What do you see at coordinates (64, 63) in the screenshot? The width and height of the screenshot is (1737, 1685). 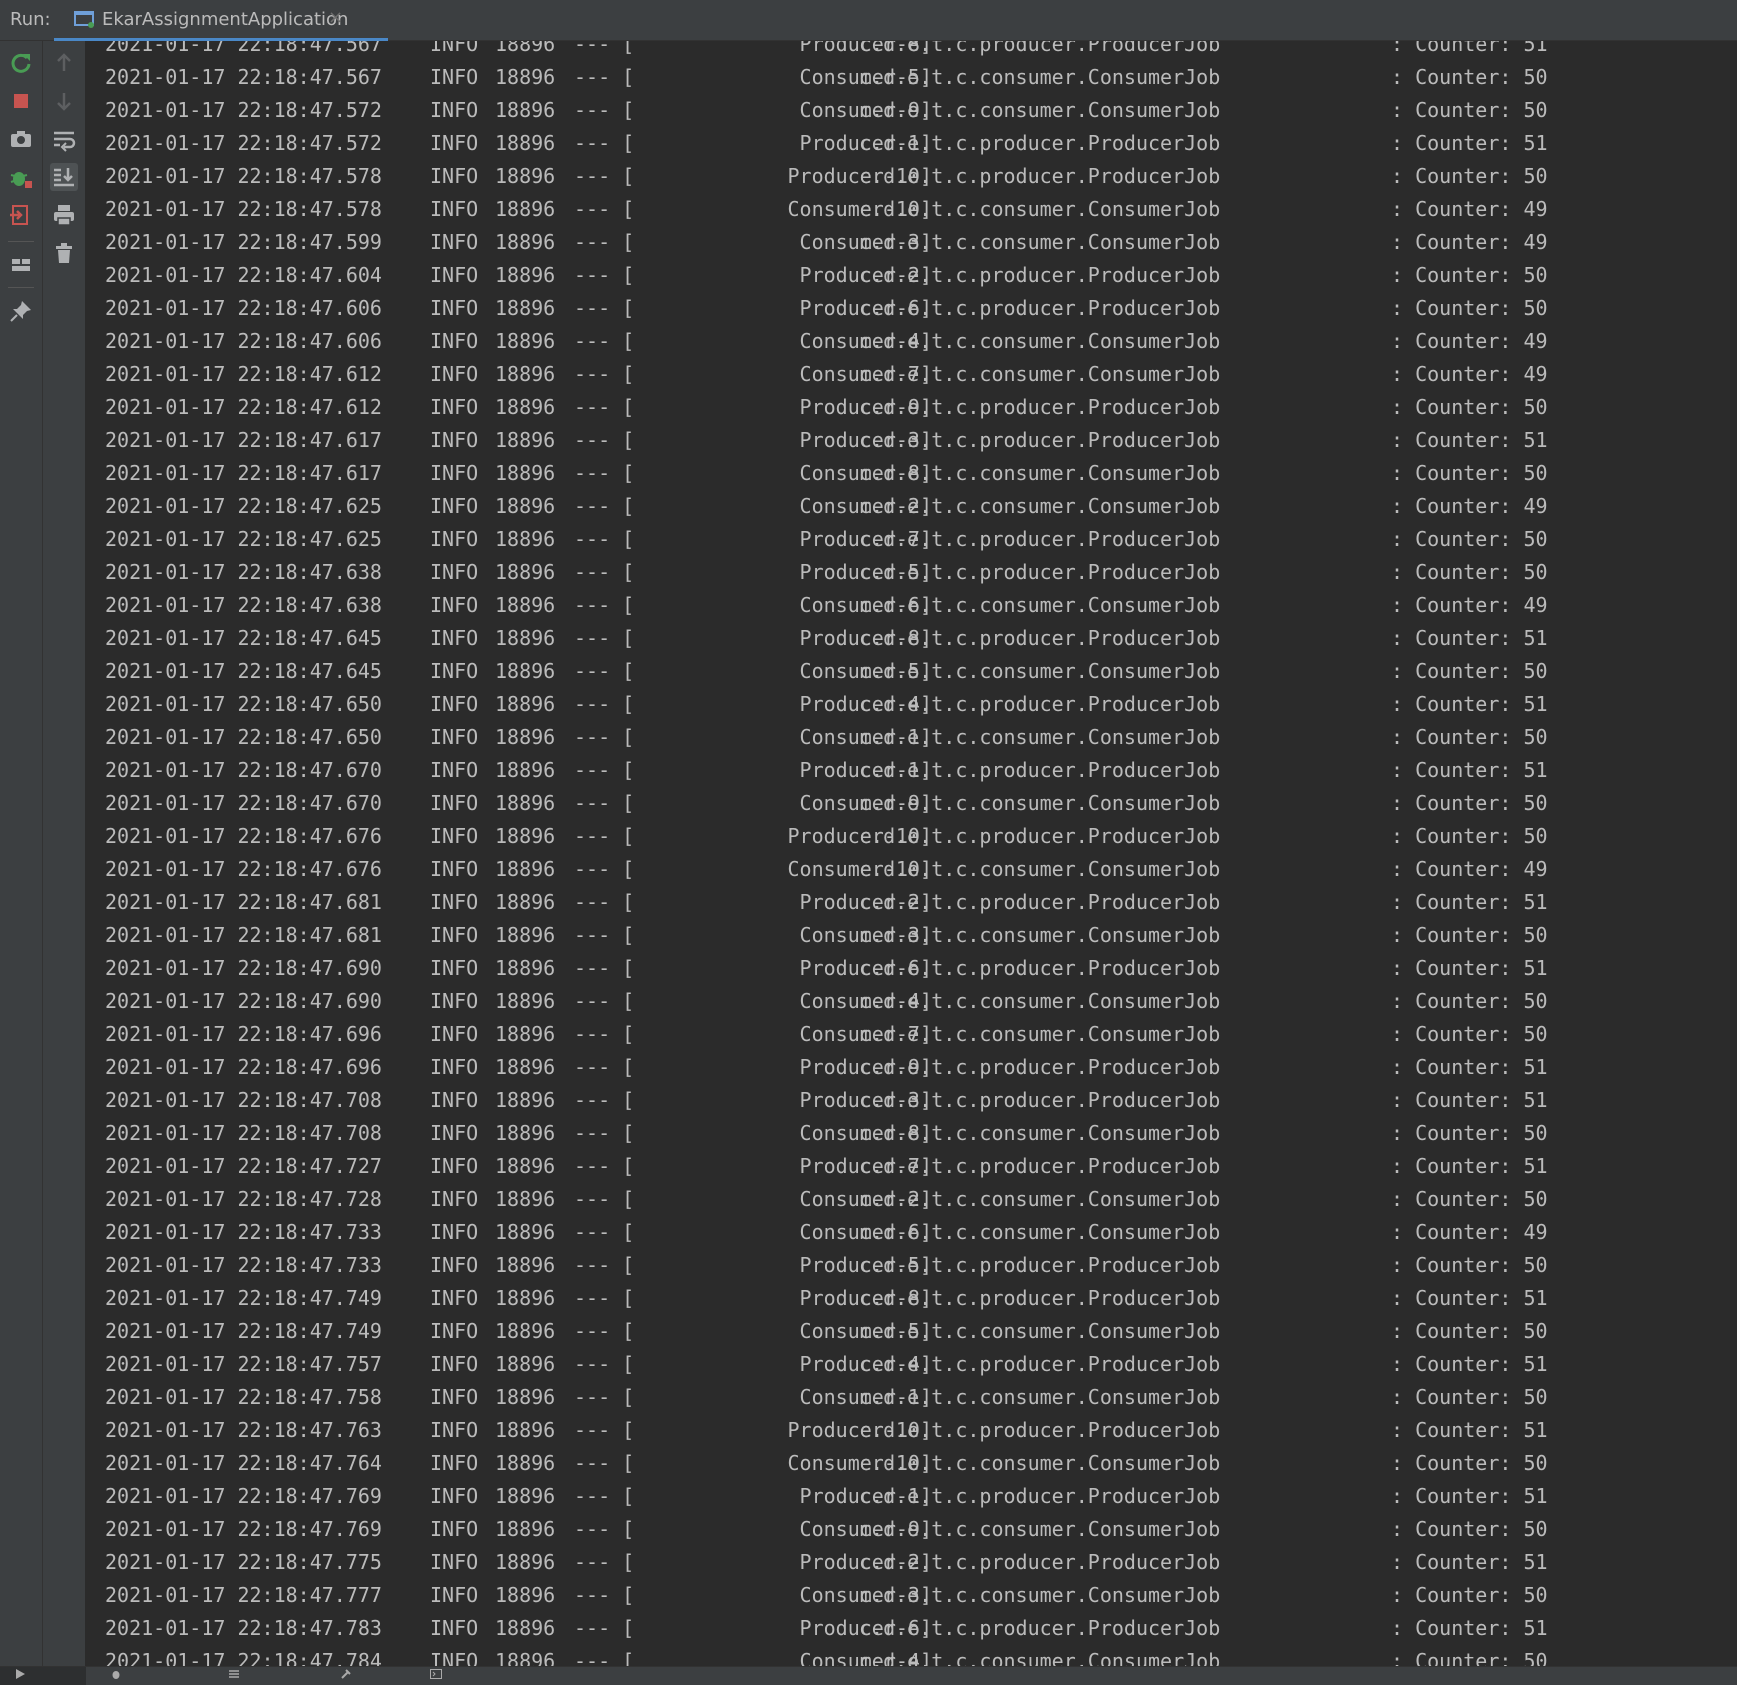 I see `up-arrow-icon` at bounding box center [64, 63].